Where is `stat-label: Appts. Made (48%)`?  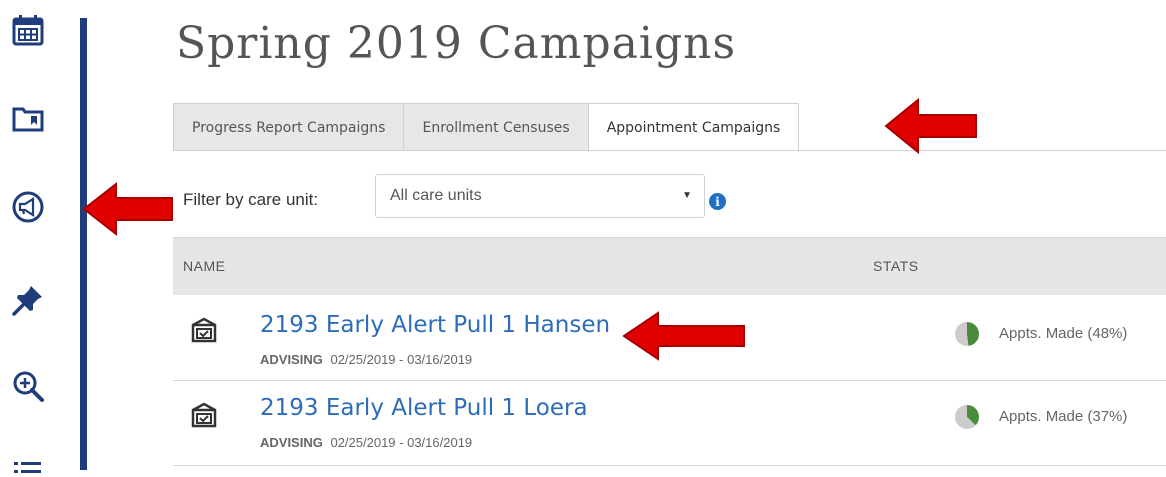 stat-label: Appts. Made (48%) is located at coordinates (1063, 333).